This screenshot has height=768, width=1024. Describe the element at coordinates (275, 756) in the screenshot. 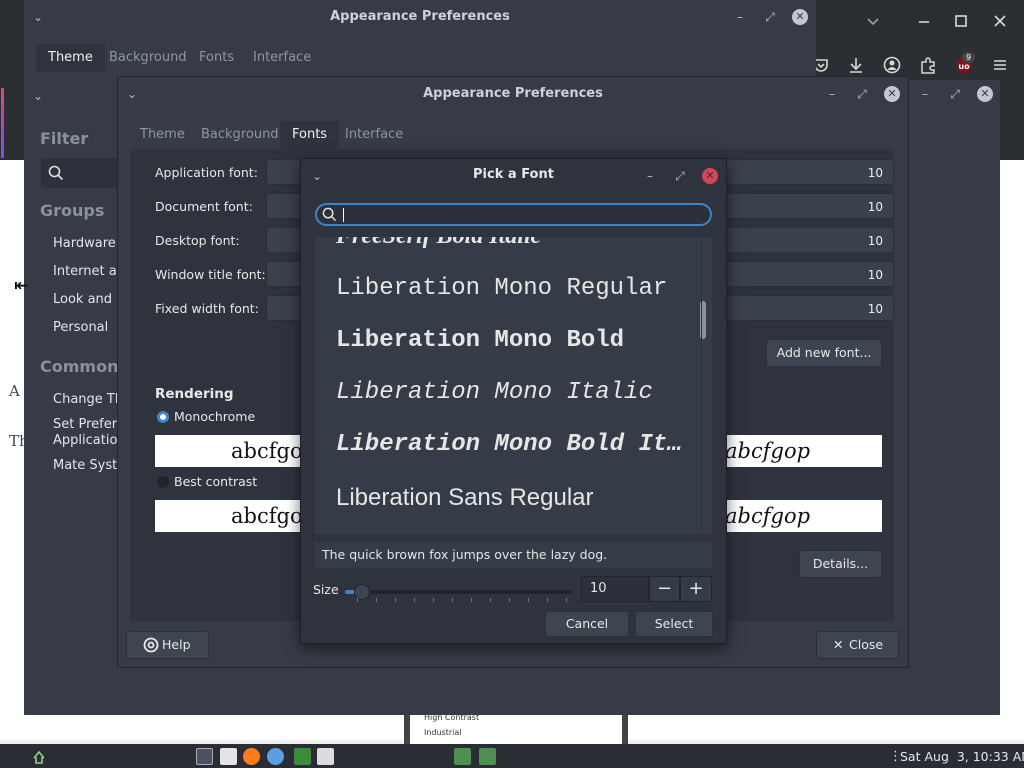

I see `network-icon` at that location.